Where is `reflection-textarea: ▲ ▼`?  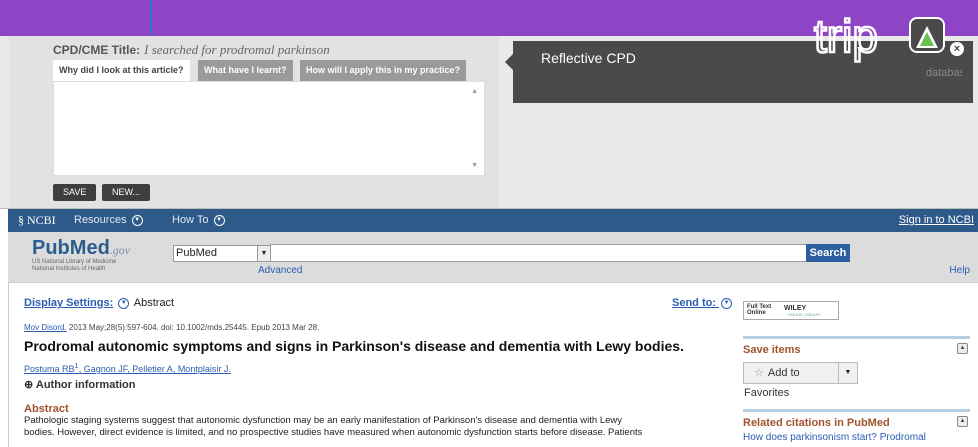
reflection-textarea: ▲ ▼ is located at coordinates (269, 128).